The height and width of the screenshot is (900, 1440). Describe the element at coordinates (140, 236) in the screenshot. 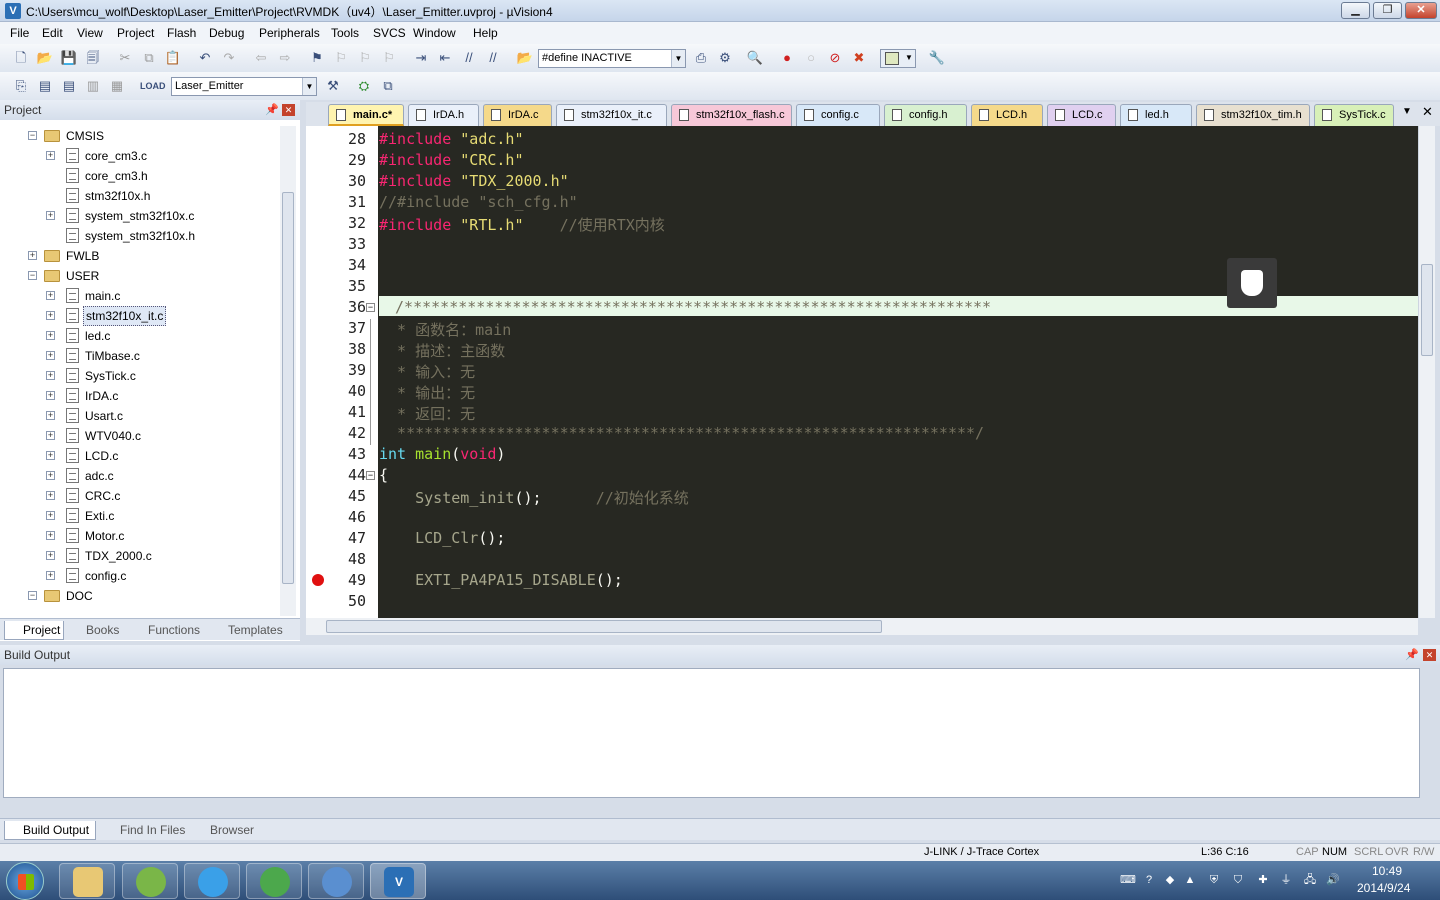

I see `tree-file: system_stm32f10x.h` at that location.